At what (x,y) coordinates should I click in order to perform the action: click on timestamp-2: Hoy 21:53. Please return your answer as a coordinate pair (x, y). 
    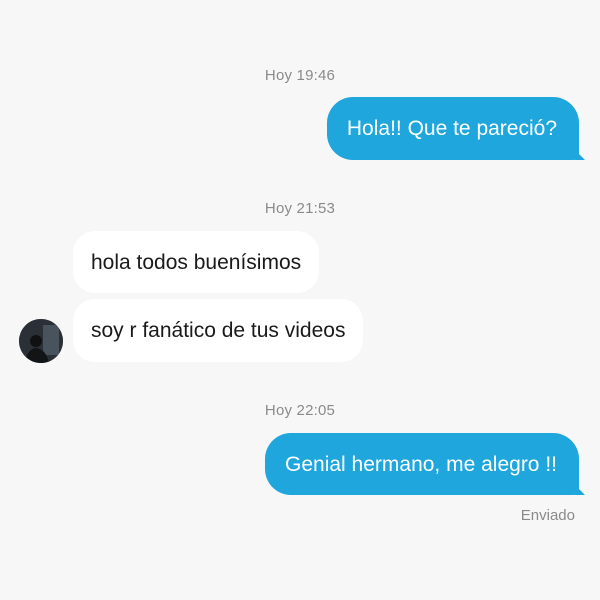
    Looking at the image, I should click on (300, 208).